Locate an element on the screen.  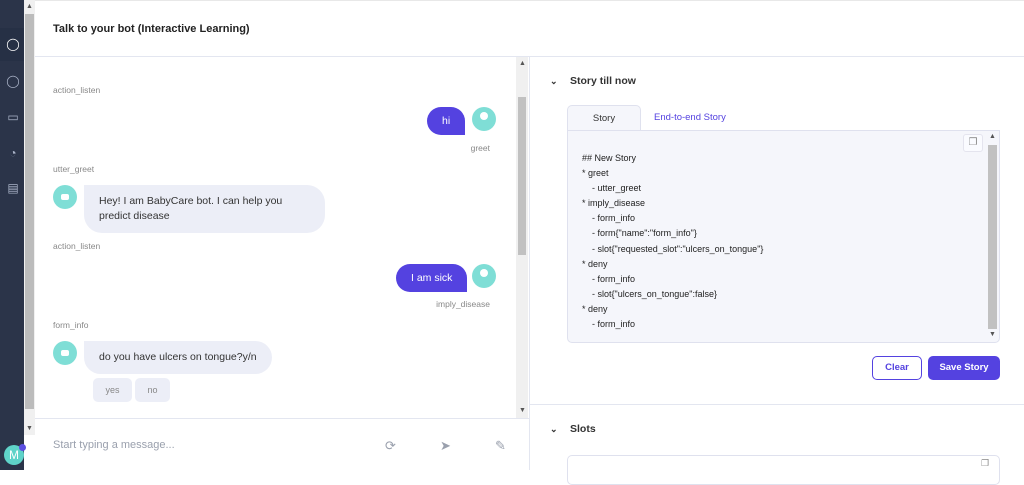
panel-divider is located at coordinates (529, 263).